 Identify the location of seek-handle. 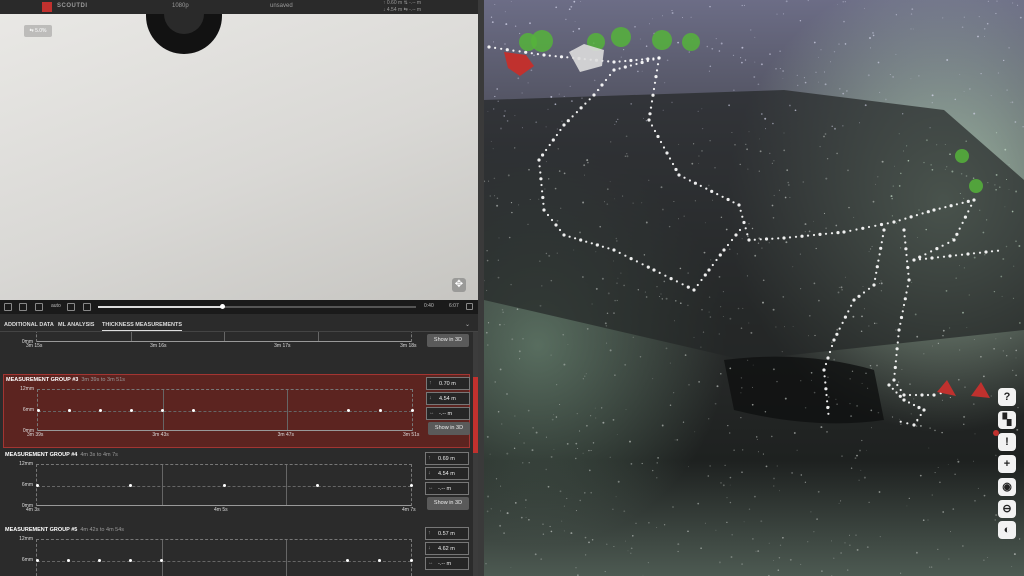
(223, 306).